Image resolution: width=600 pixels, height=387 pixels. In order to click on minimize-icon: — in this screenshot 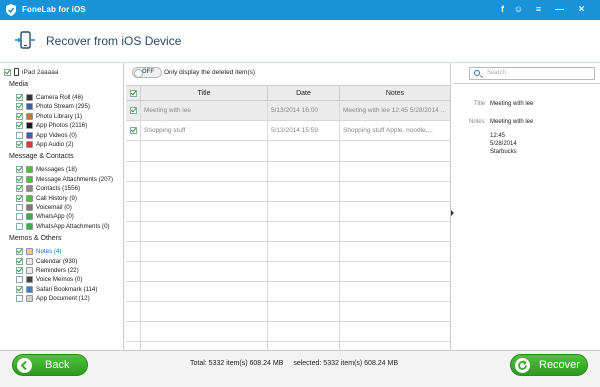, I will do `click(559, 9)`.